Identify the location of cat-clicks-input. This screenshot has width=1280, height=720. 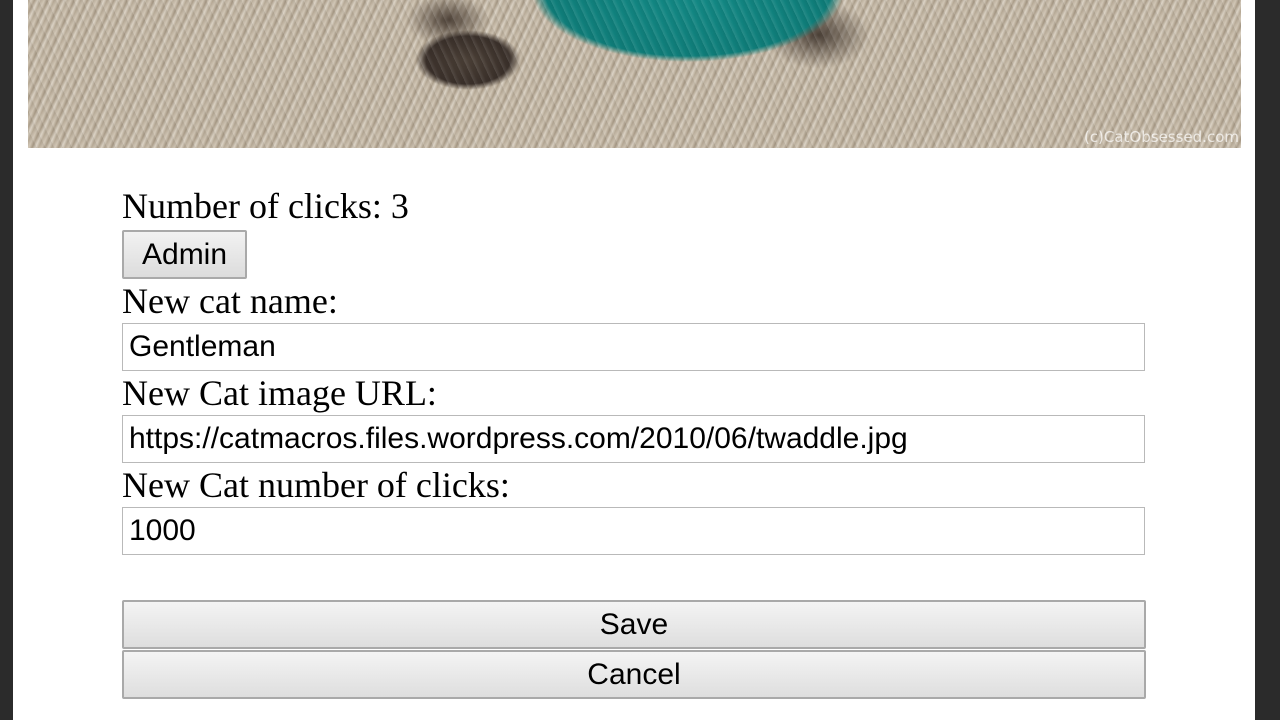
(633, 531).